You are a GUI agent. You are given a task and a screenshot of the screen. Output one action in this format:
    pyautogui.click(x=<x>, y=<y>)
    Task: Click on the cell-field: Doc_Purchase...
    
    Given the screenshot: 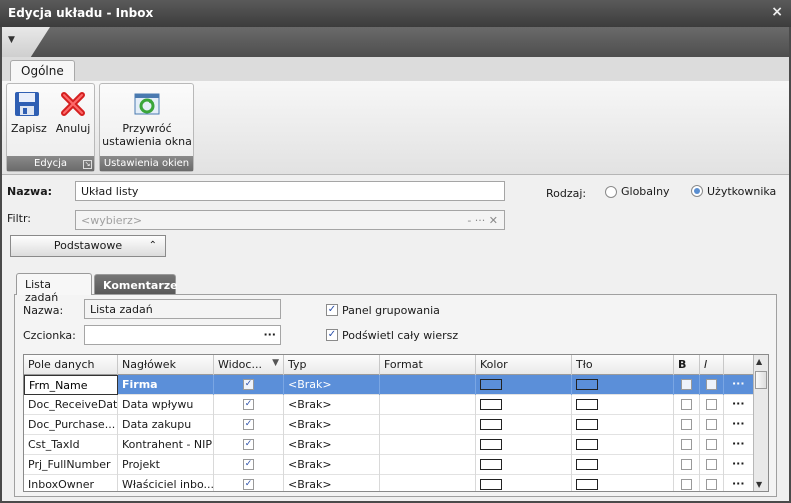 What is the action you would take?
    pyautogui.click(x=71, y=425)
    